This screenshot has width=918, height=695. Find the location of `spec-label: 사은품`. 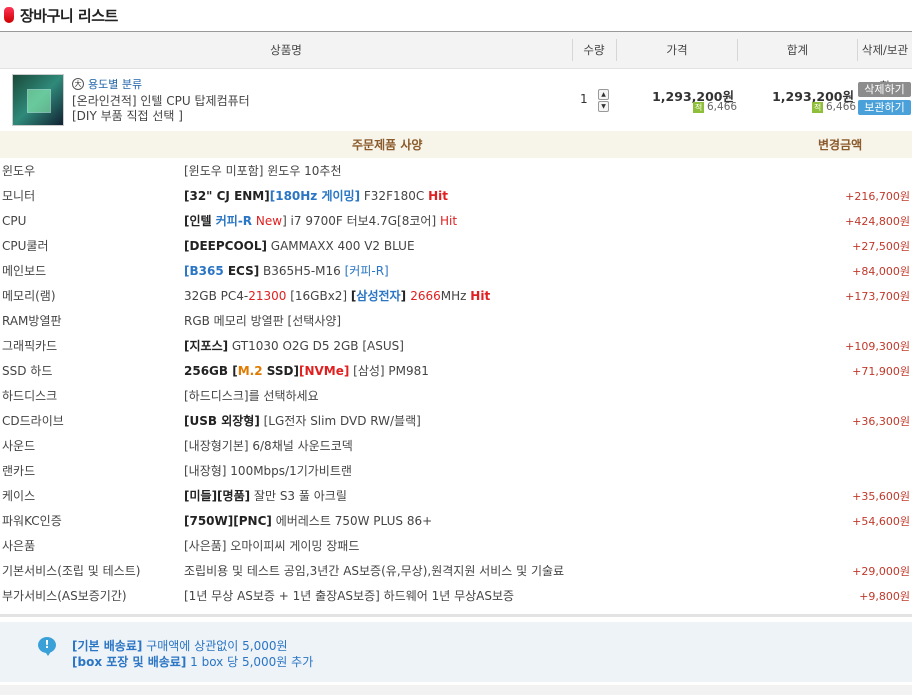

spec-label: 사은품 is located at coordinates (19, 546).